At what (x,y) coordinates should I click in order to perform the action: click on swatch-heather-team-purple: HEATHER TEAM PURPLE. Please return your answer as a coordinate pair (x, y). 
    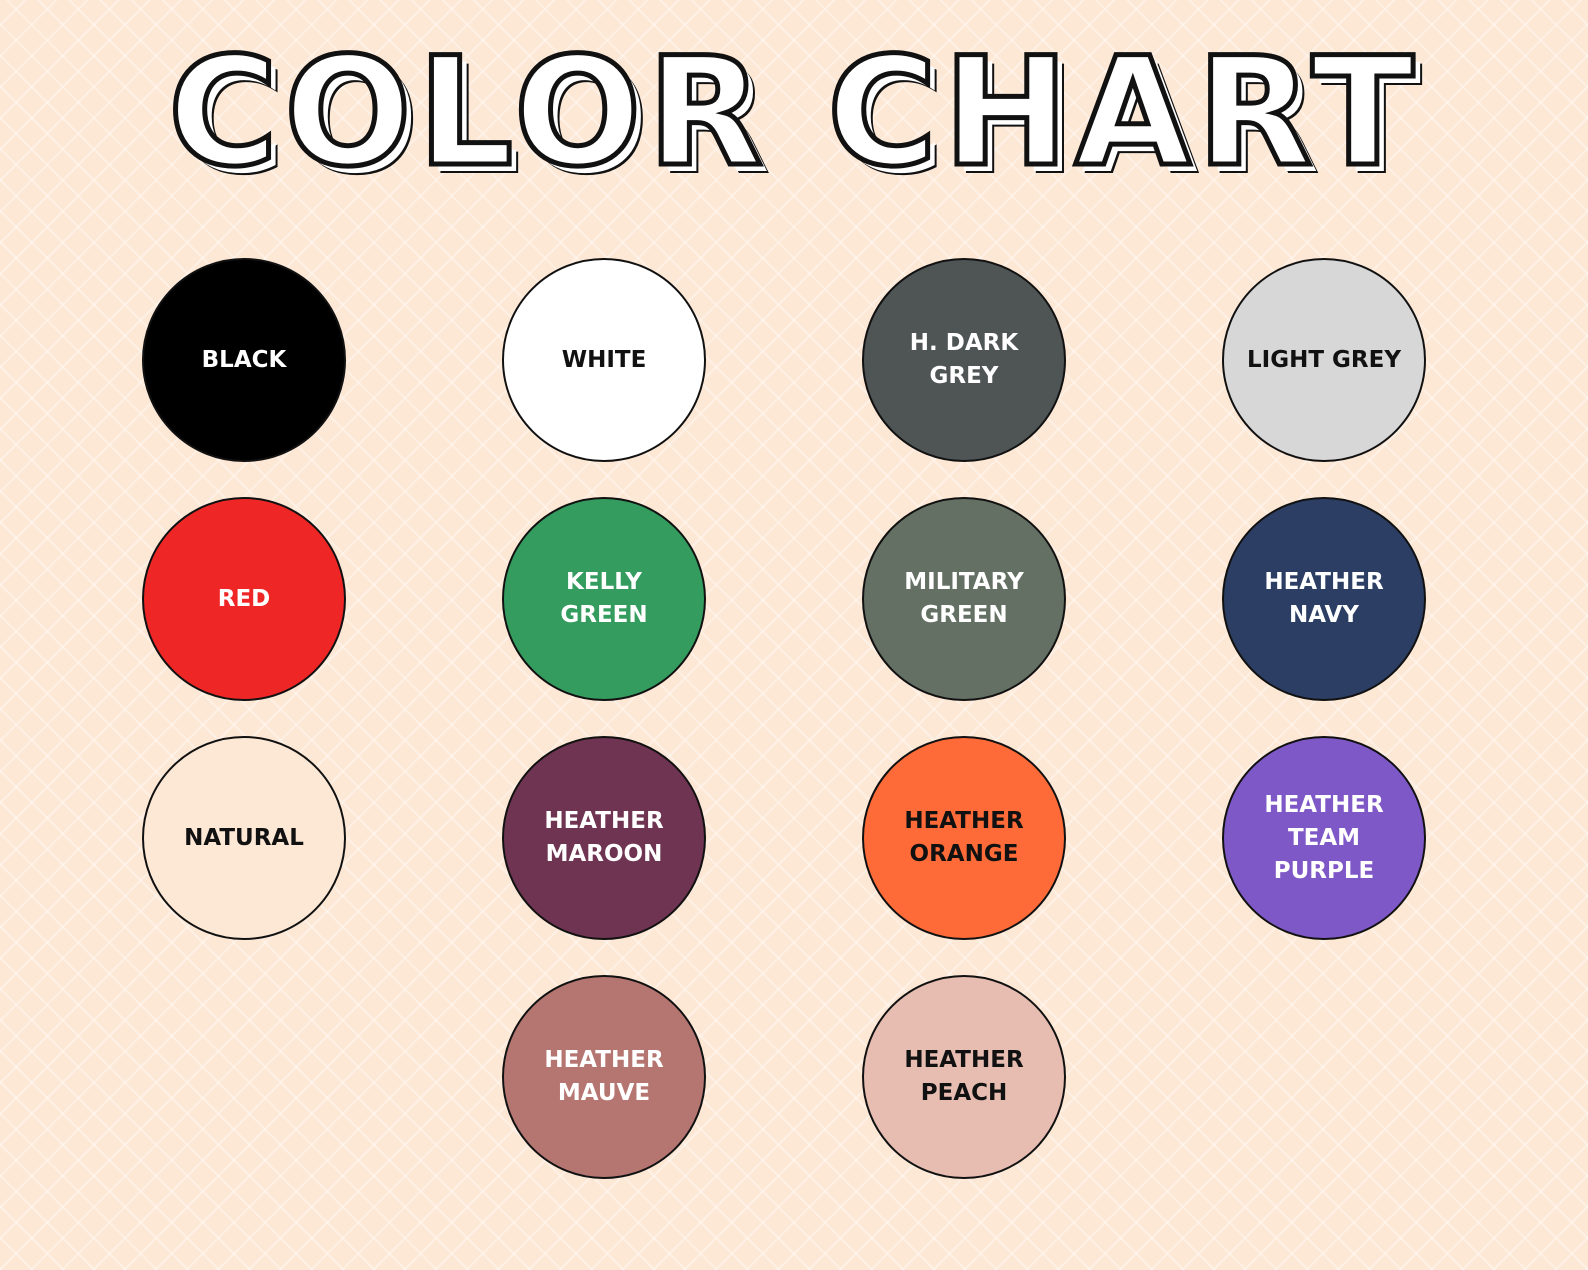
    Looking at the image, I should click on (1324, 838).